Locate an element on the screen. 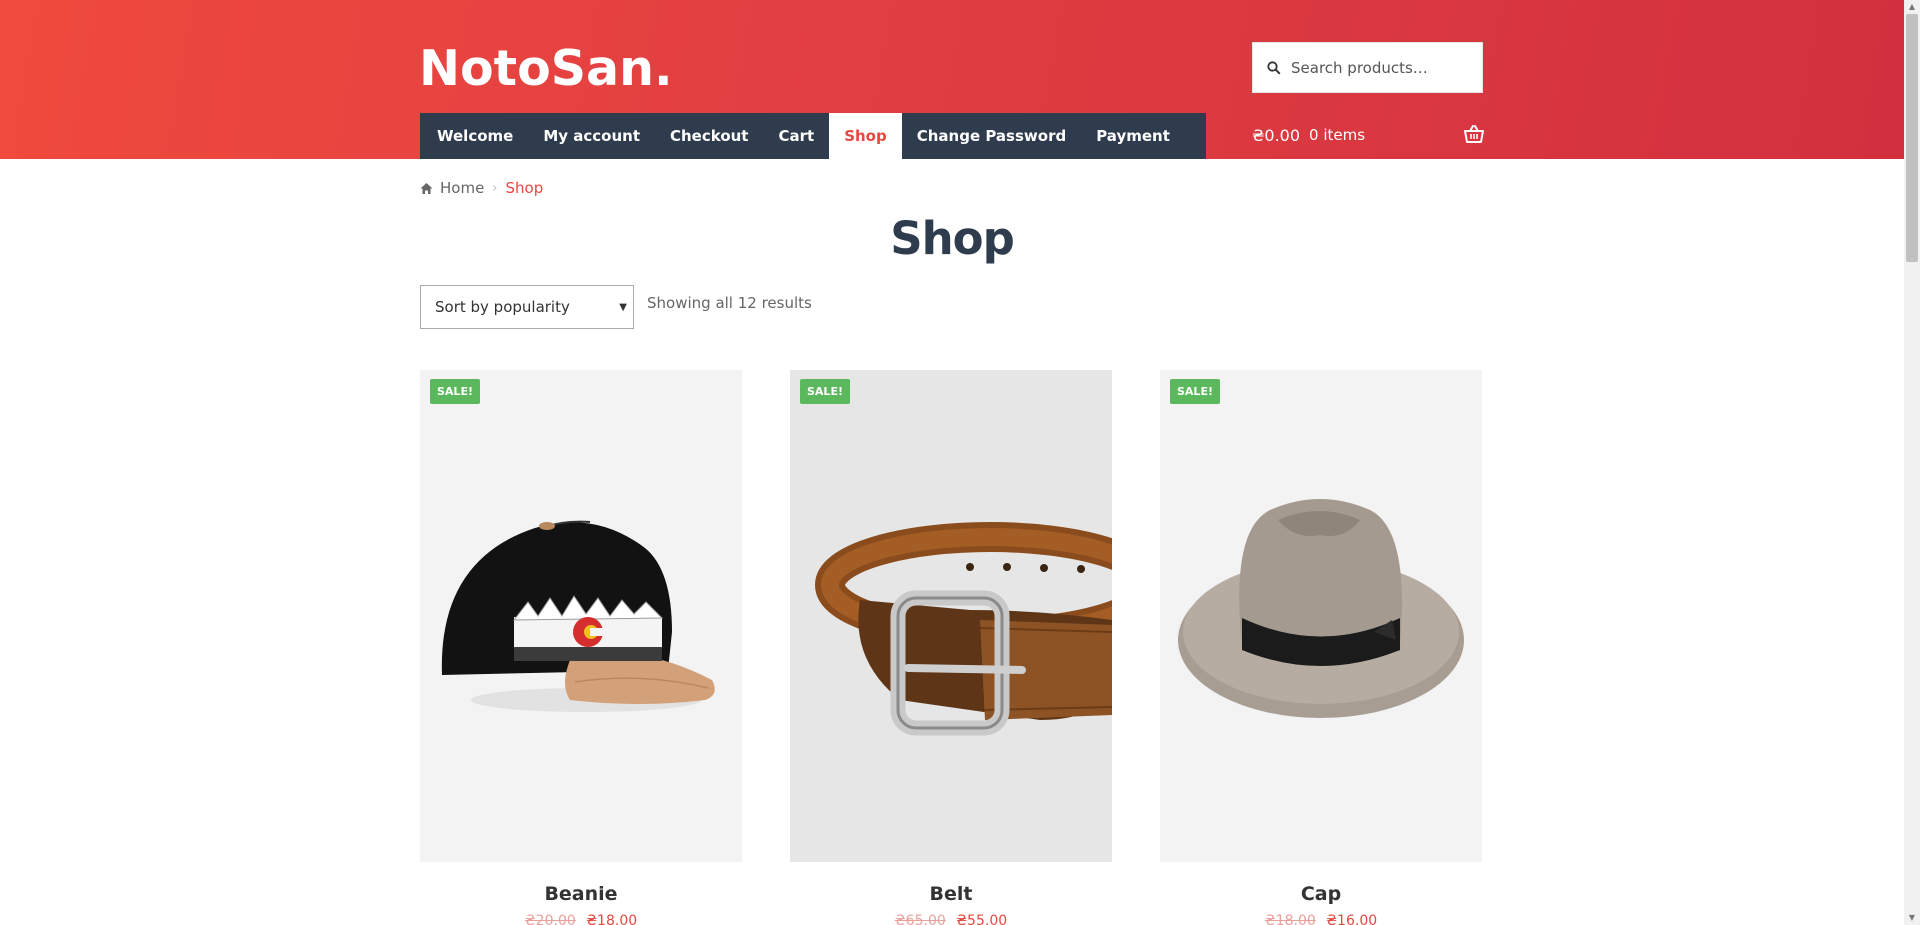 Image resolution: width=1920 pixels, height=925 pixels. product-old-price: ₴65.00 is located at coordinates (920, 919).